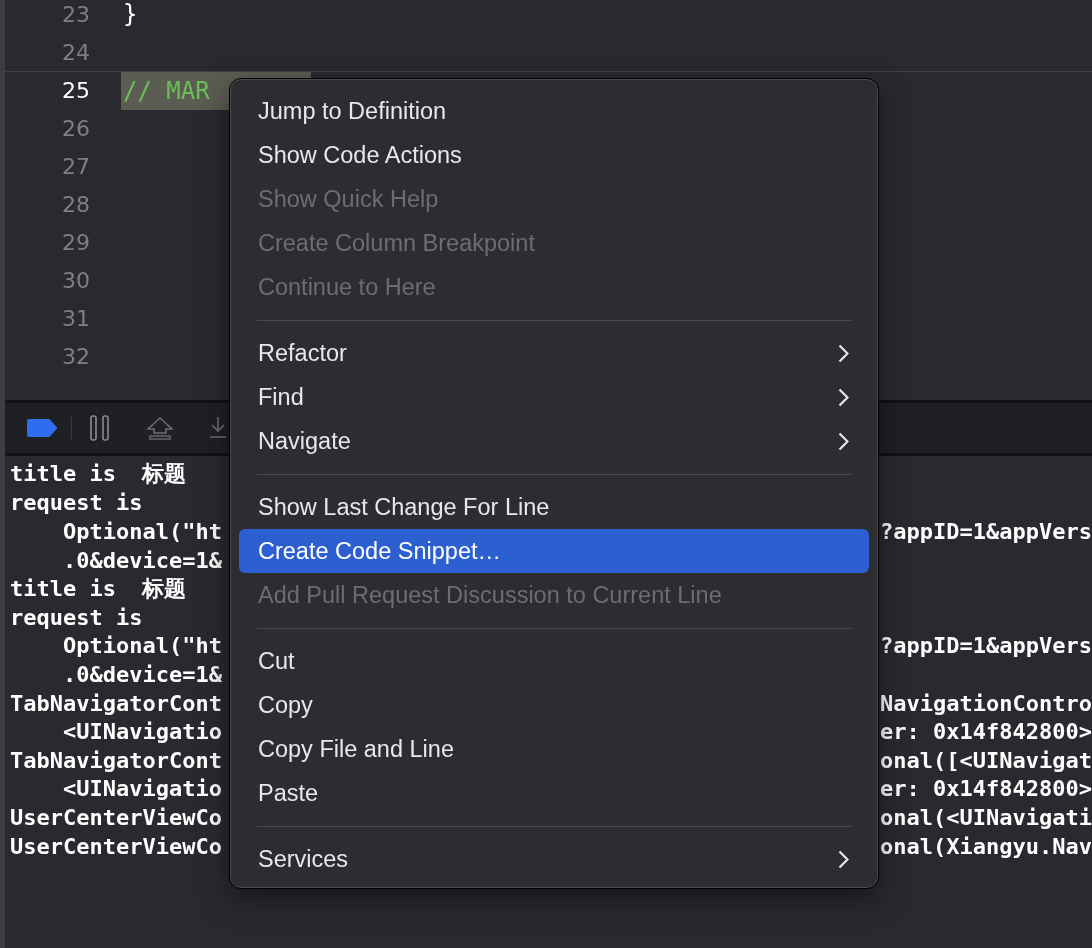 This screenshot has width=1092, height=948. Describe the element at coordinates (75, 318) in the screenshot. I see `line-number: 31` at that location.